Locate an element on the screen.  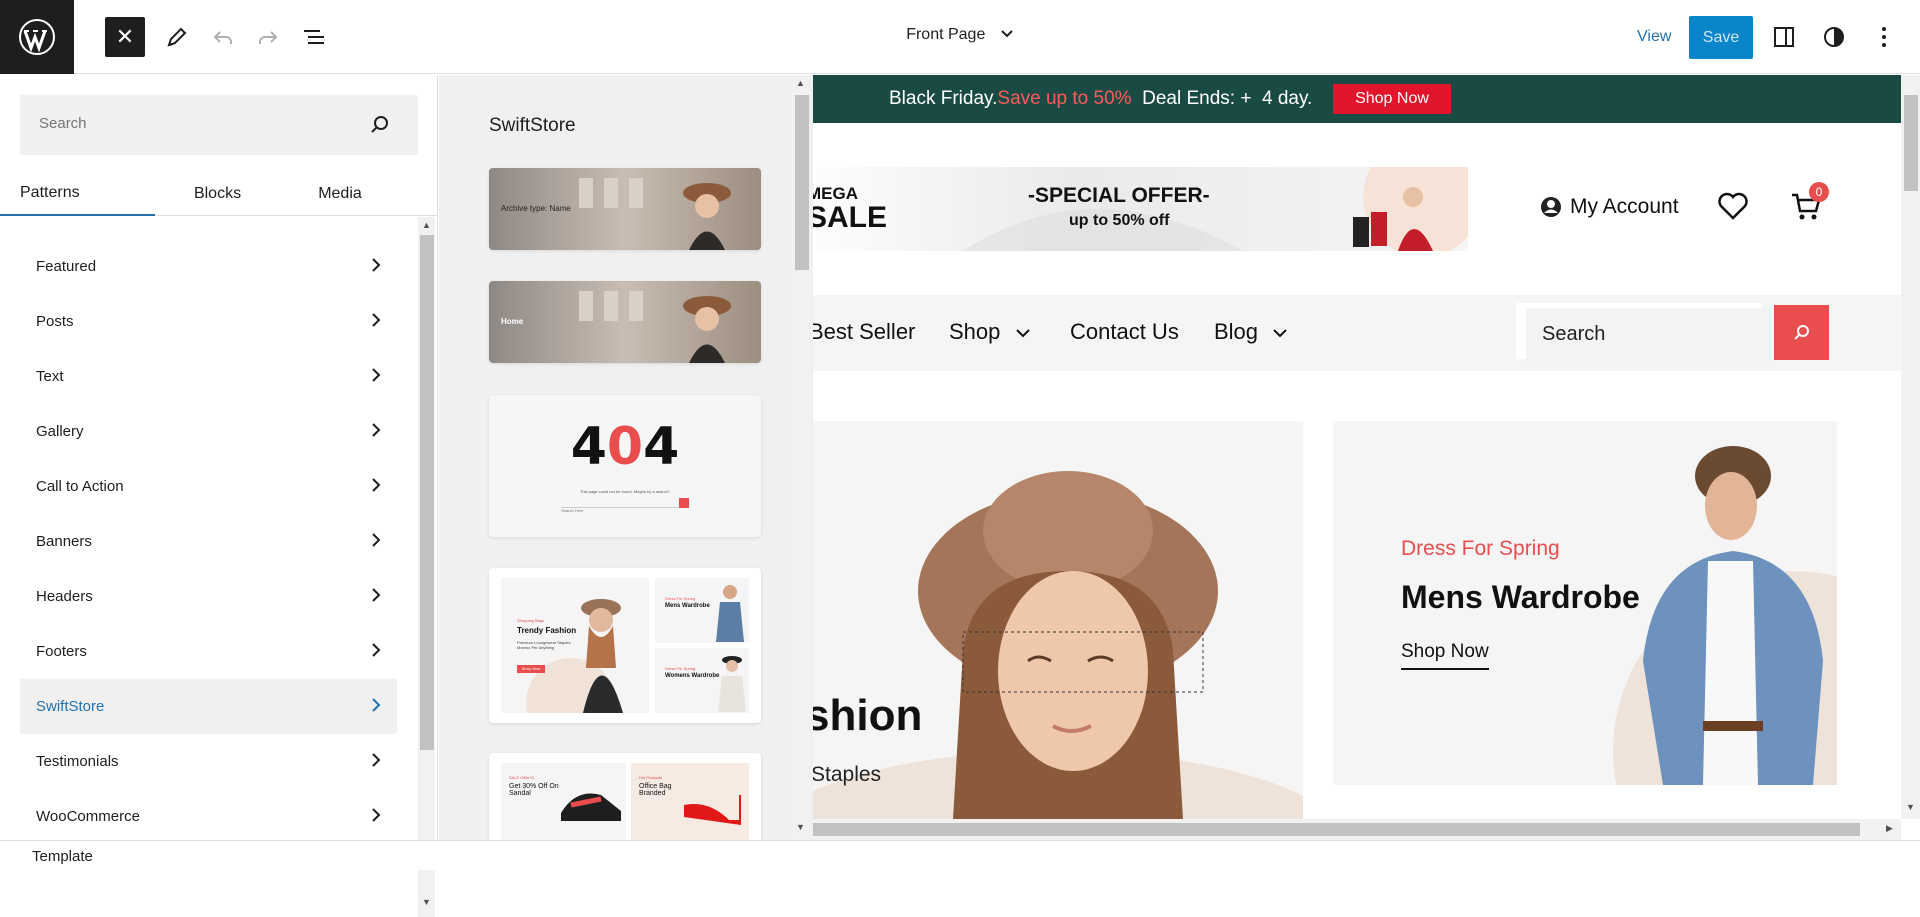
tab-blocks: Blocks is located at coordinates (217, 193).